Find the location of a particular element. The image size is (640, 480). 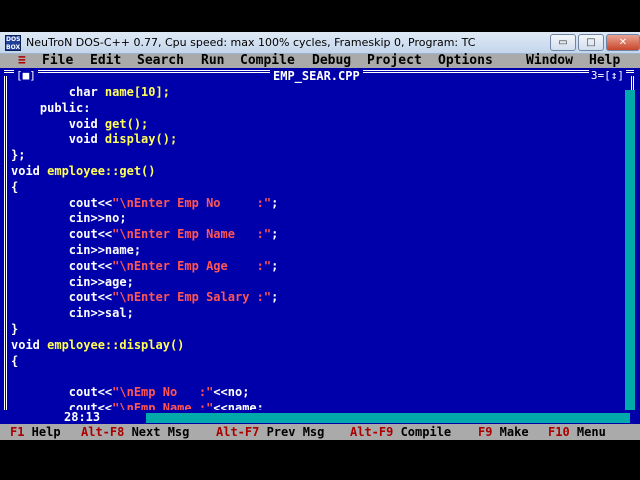

code-token: cin>>name; is located at coordinates (76, 249).